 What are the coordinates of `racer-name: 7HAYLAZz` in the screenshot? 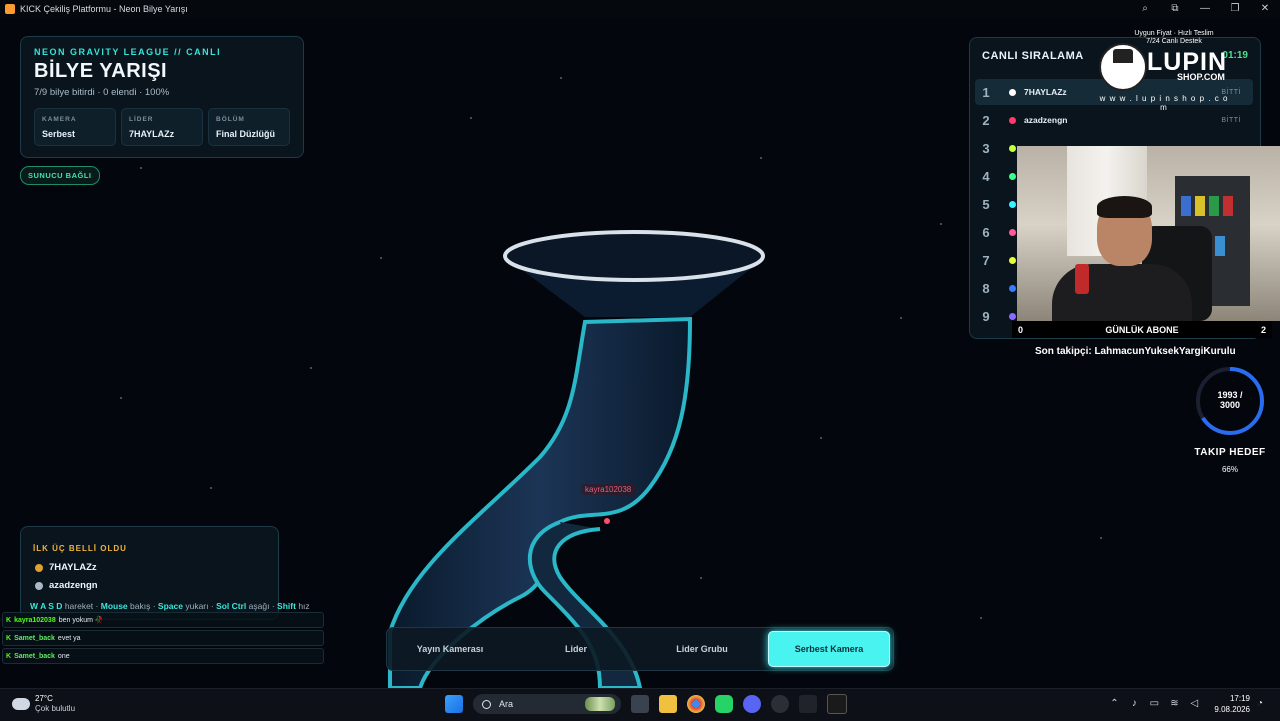 It's located at (1045, 92).